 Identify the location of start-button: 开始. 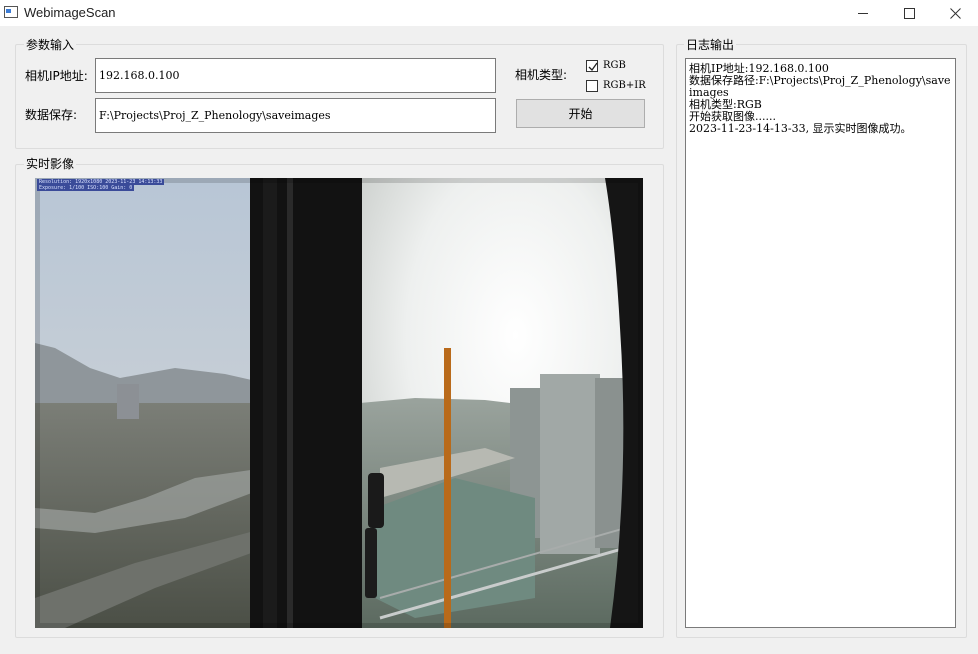
(580, 113).